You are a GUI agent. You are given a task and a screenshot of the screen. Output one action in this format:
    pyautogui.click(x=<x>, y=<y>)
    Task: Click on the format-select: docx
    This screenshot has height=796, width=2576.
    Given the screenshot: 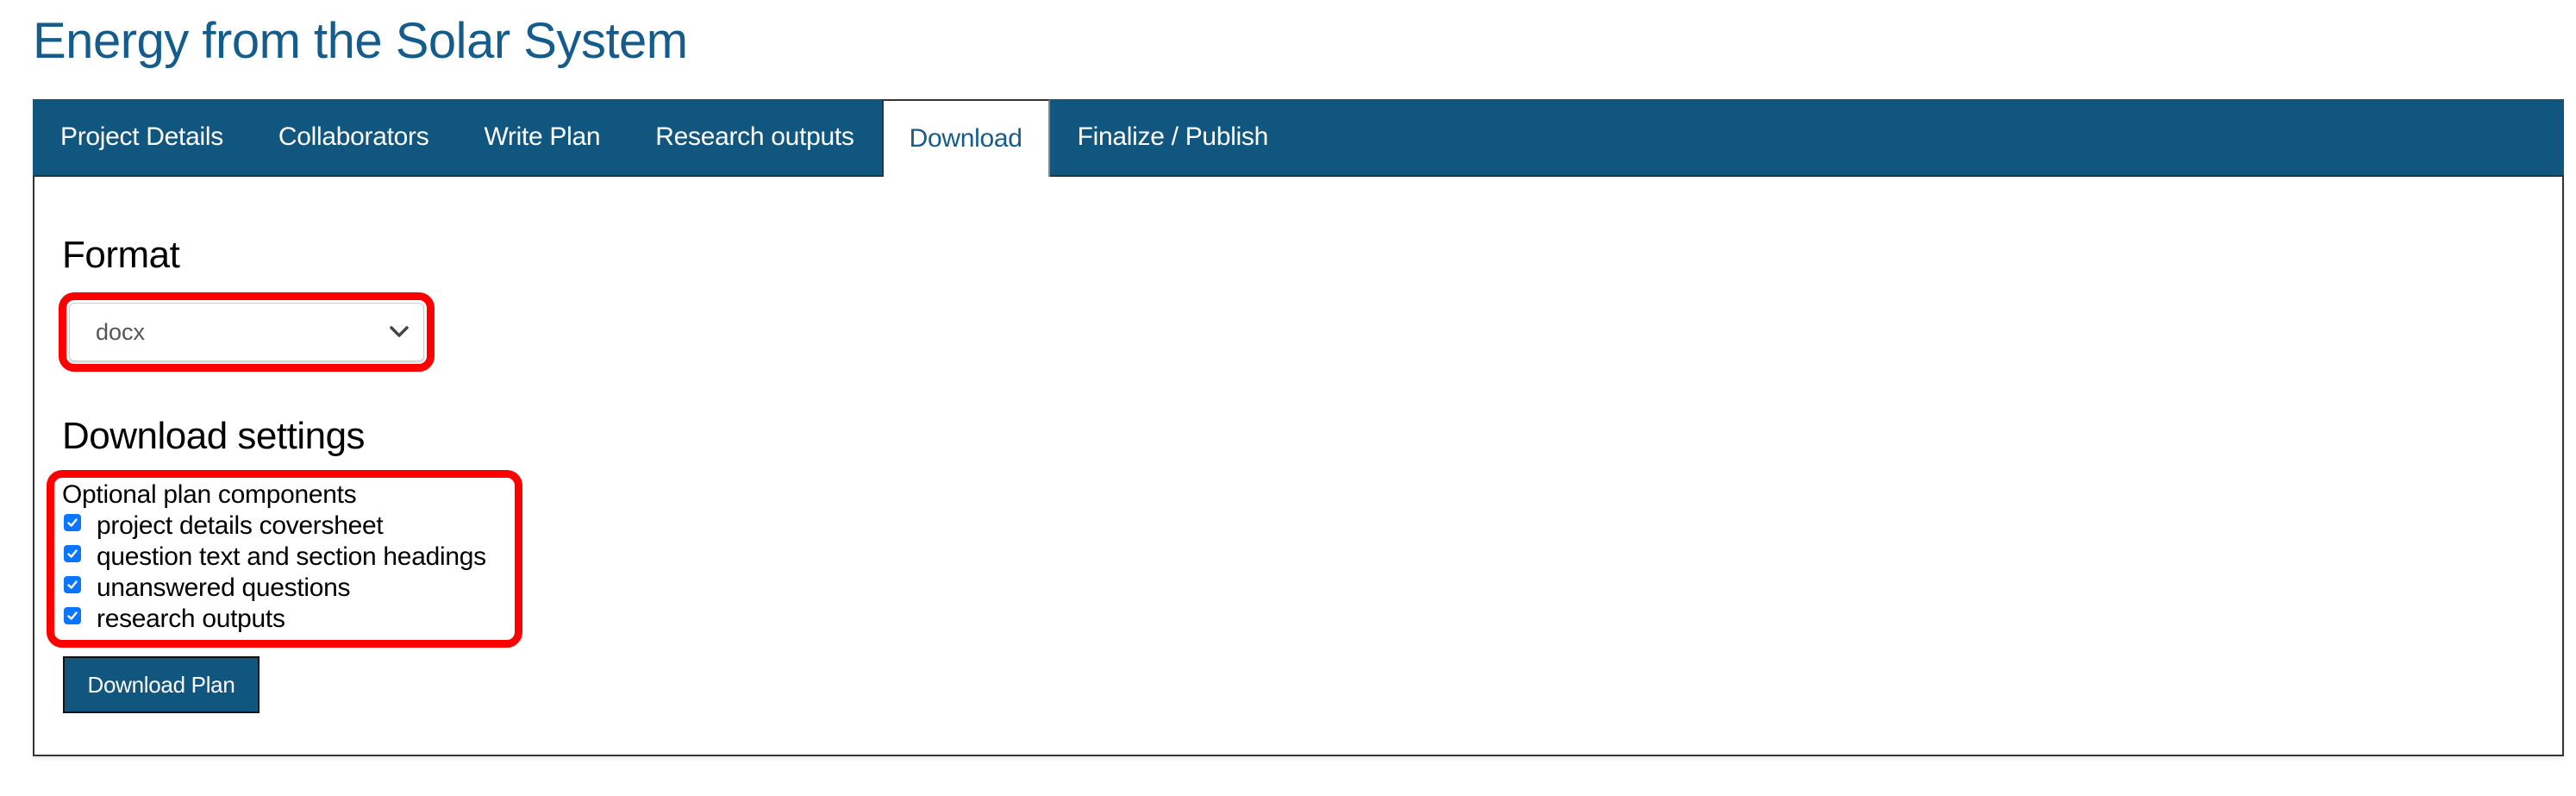 What is the action you would take?
    pyautogui.click(x=246, y=332)
    